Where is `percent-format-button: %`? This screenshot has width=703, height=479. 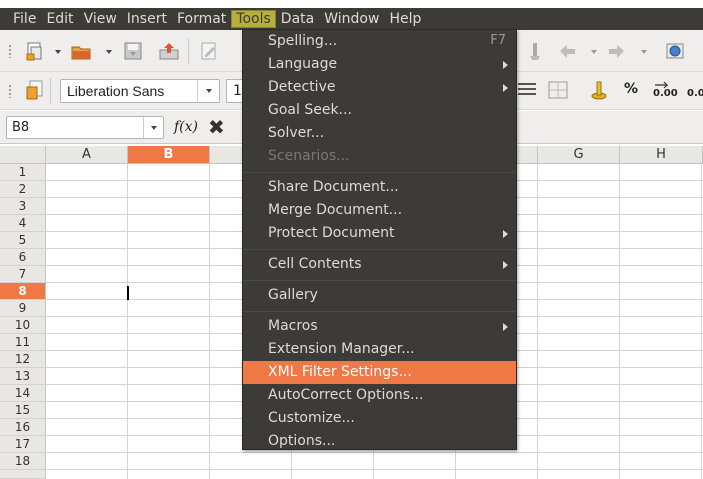 percent-format-button: % is located at coordinates (631, 89).